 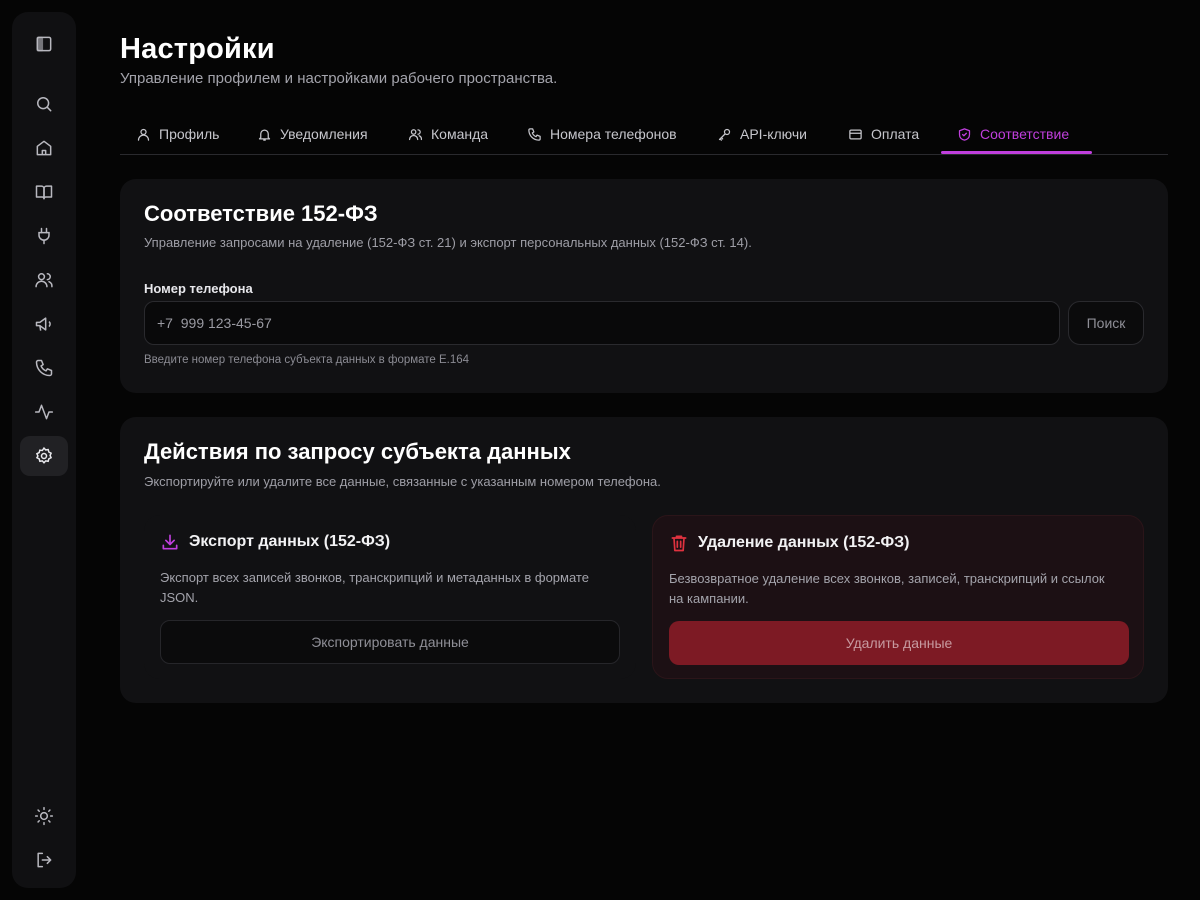 I want to click on sidebar-item-docs, so click(x=44, y=192).